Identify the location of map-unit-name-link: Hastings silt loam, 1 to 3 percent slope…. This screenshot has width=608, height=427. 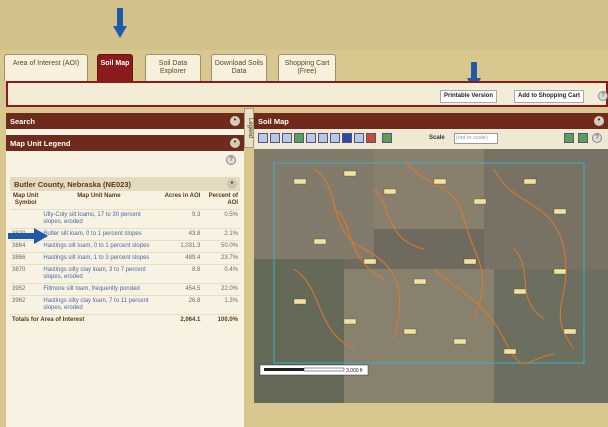
(99, 258).